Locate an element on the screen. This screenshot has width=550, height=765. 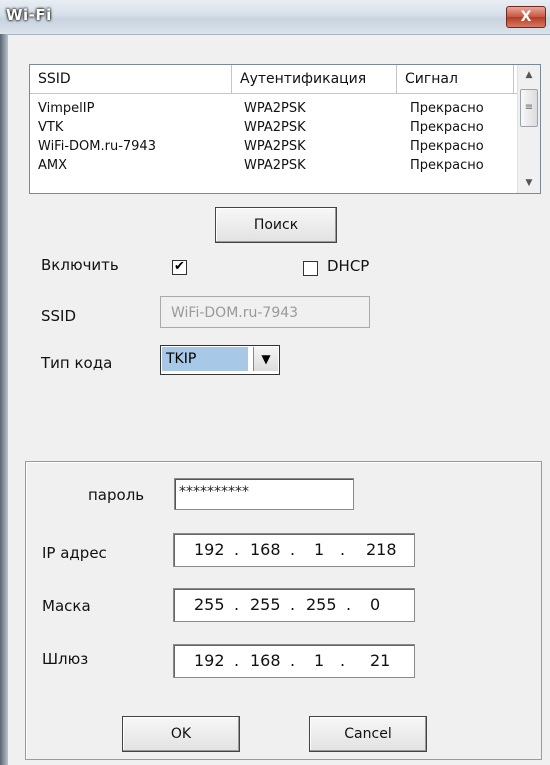
checkmark-icon: ✔ is located at coordinates (179, 266).